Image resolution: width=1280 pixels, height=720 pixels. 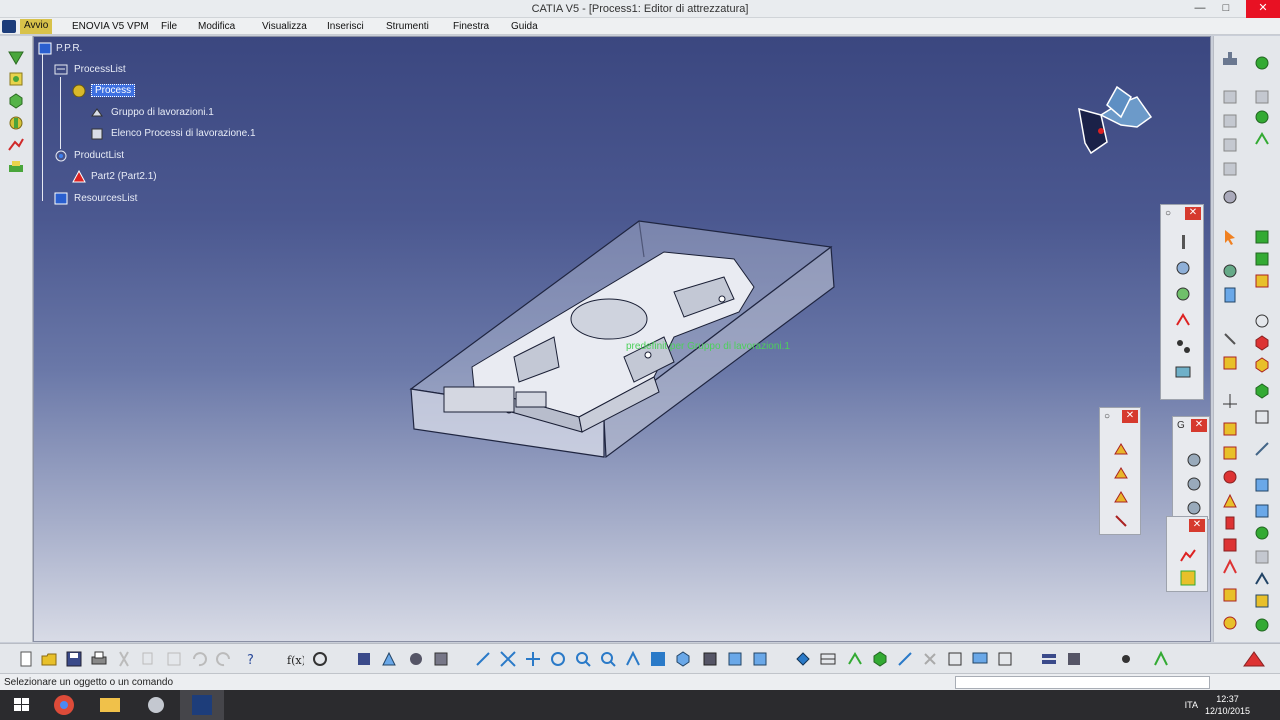 I want to click on sketch-icon, so click(x=1262, y=321).